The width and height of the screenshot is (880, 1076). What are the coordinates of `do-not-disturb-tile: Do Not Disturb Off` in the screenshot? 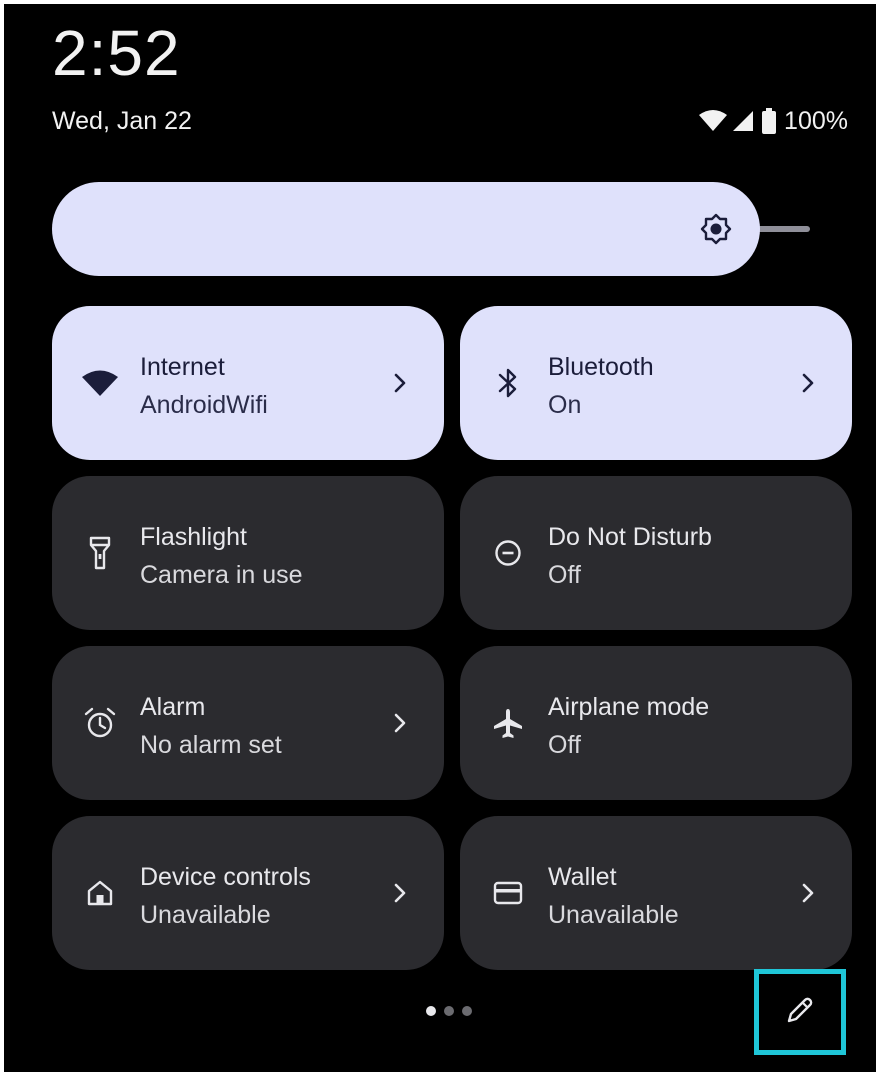 It's located at (656, 553).